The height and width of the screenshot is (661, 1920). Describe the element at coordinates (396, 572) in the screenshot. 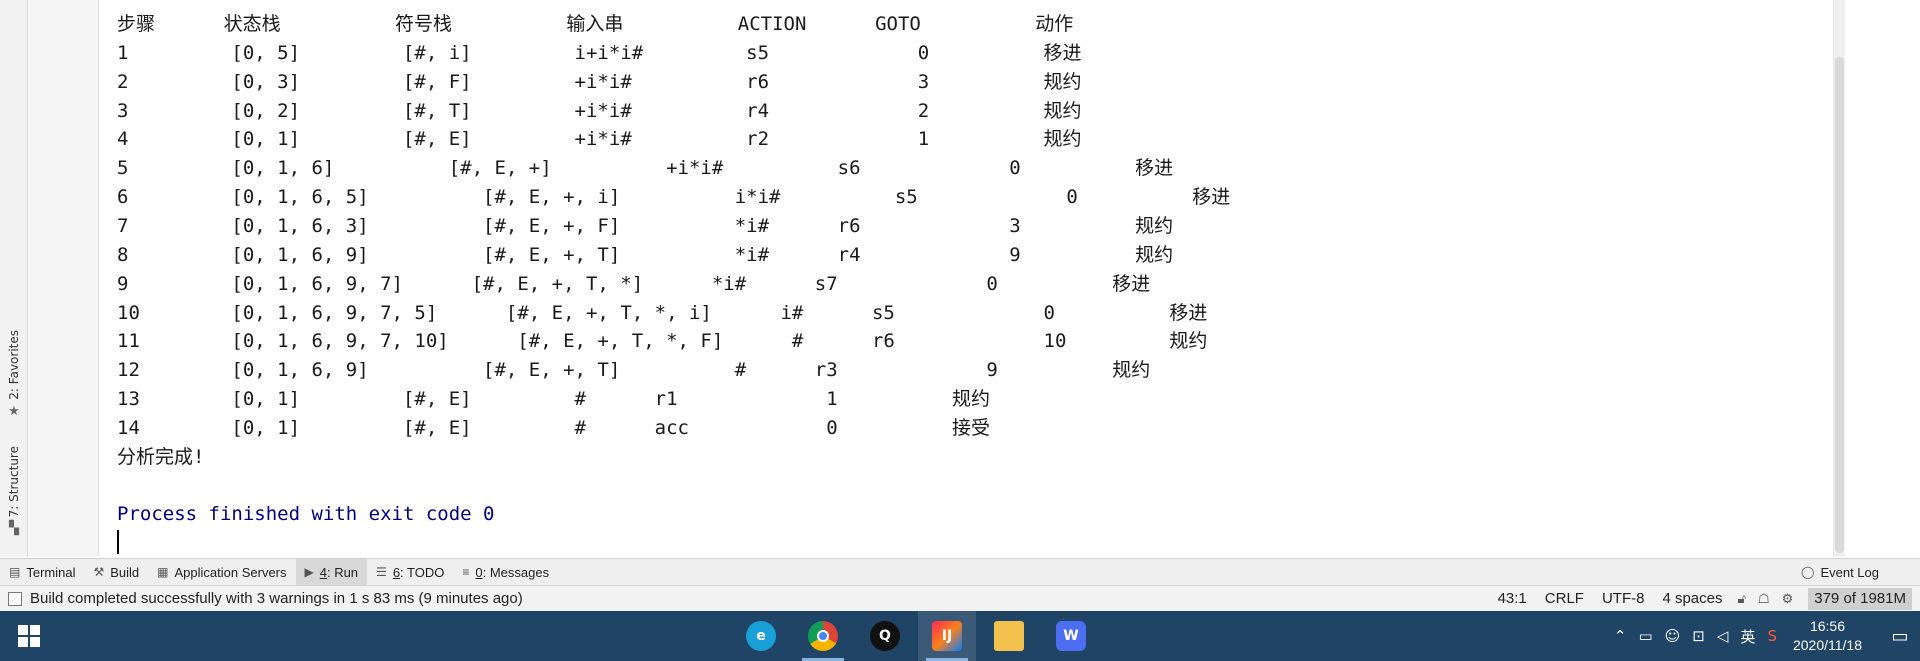

I see `tab-mnemonic: 6` at that location.